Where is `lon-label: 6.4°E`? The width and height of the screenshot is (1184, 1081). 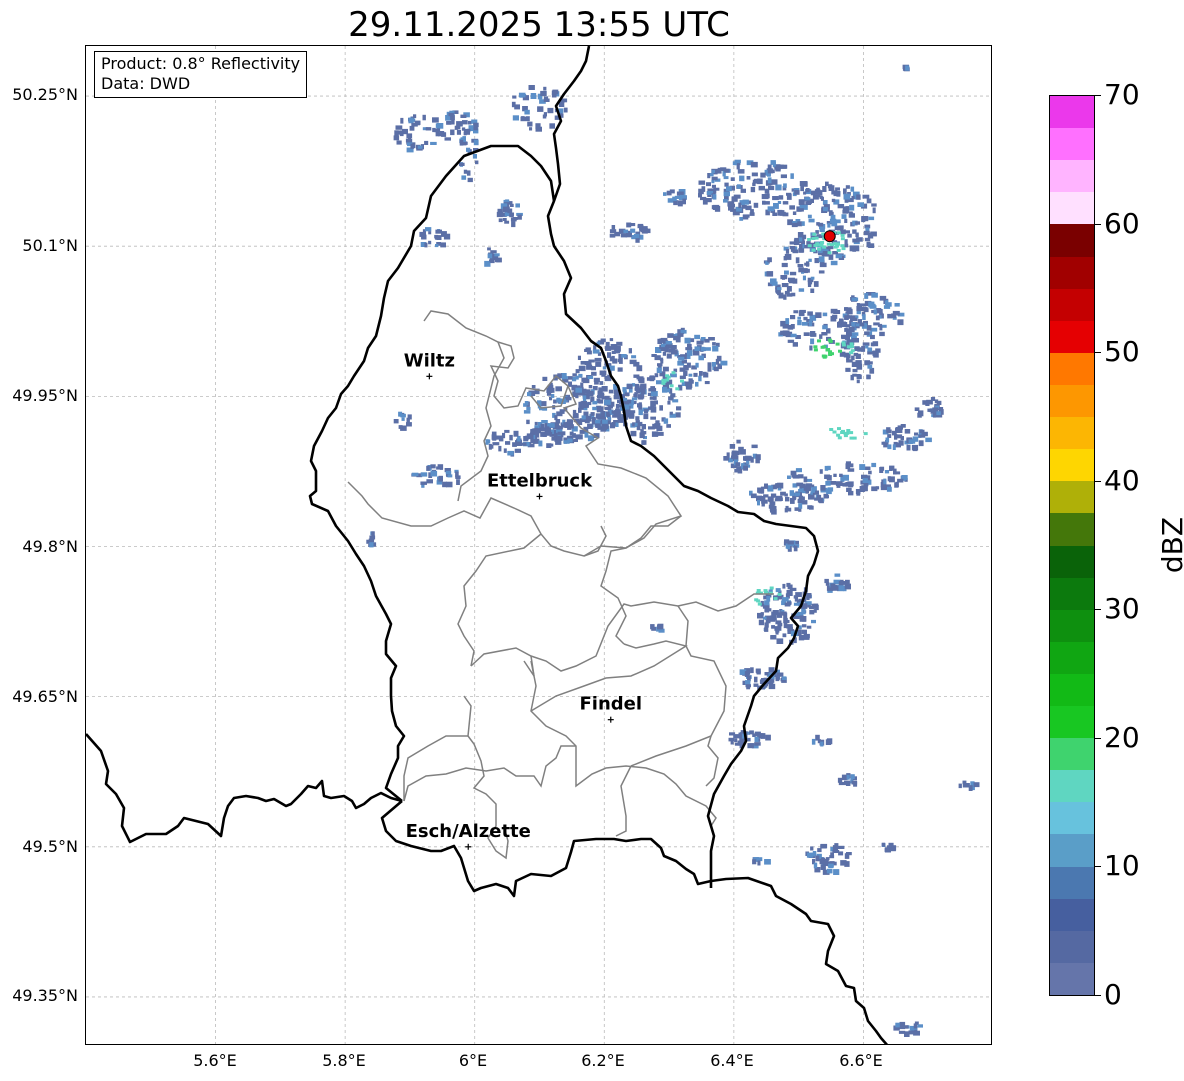
lon-label: 6.4°E is located at coordinates (732, 1060).